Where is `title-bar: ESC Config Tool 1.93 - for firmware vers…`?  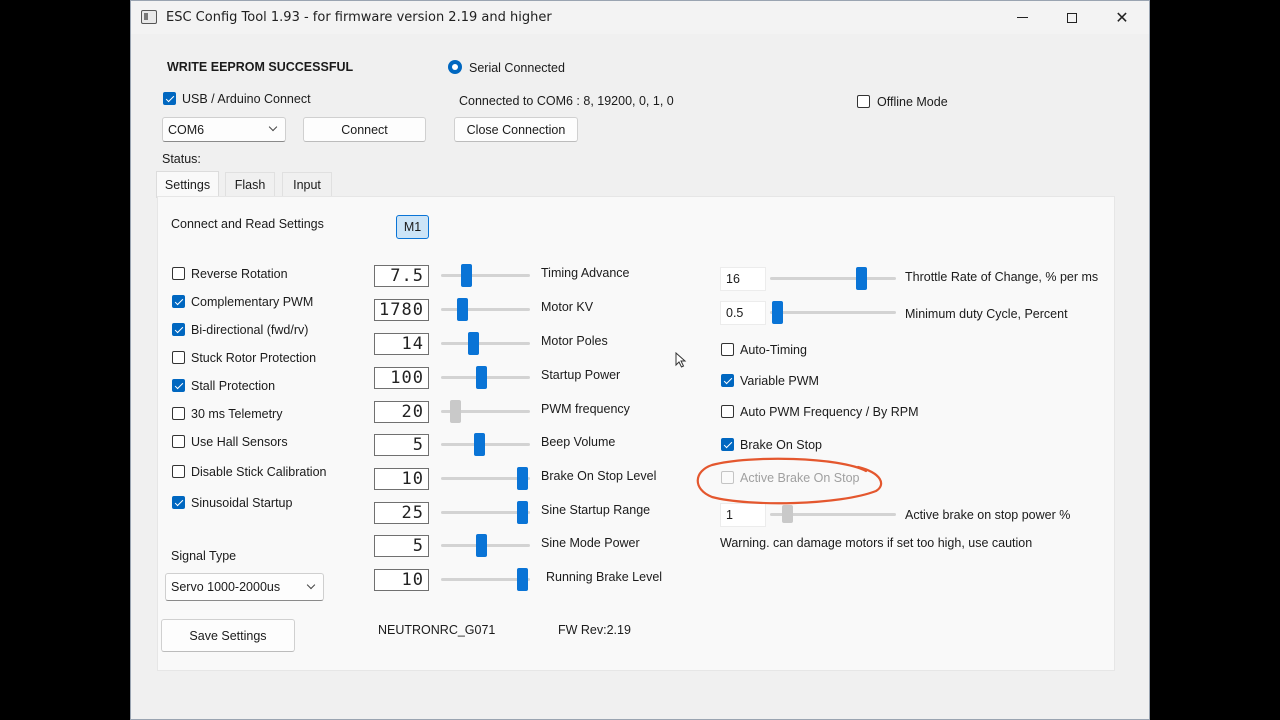 title-bar: ESC Config Tool 1.93 - for firmware vers… is located at coordinates (640, 17).